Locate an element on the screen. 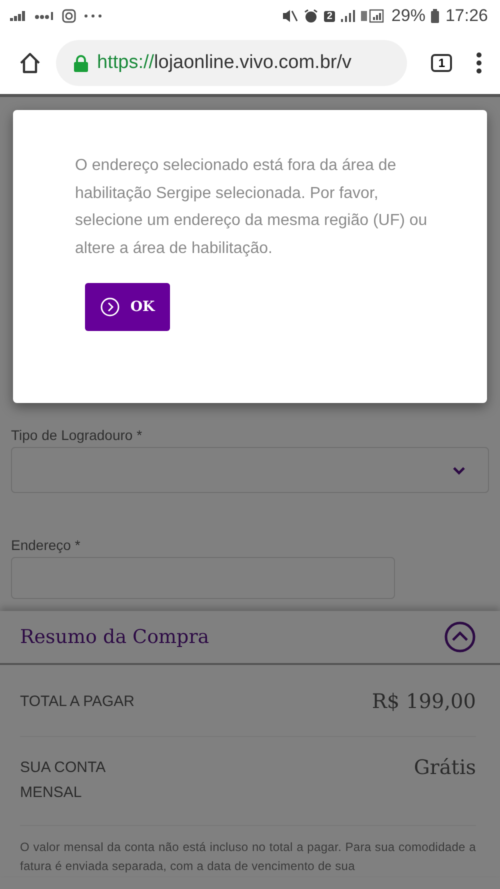  row-value: R$ 199,00 is located at coordinates (424, 701).